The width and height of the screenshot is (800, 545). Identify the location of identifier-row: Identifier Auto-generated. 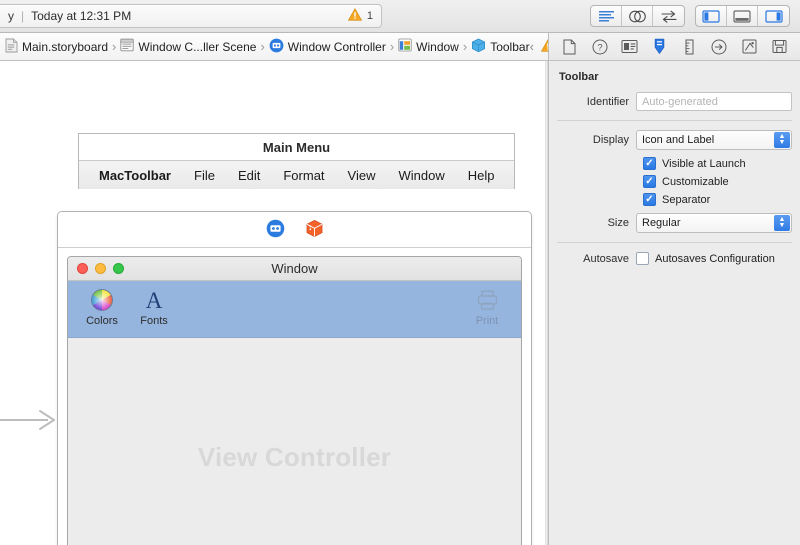
(674, 101).